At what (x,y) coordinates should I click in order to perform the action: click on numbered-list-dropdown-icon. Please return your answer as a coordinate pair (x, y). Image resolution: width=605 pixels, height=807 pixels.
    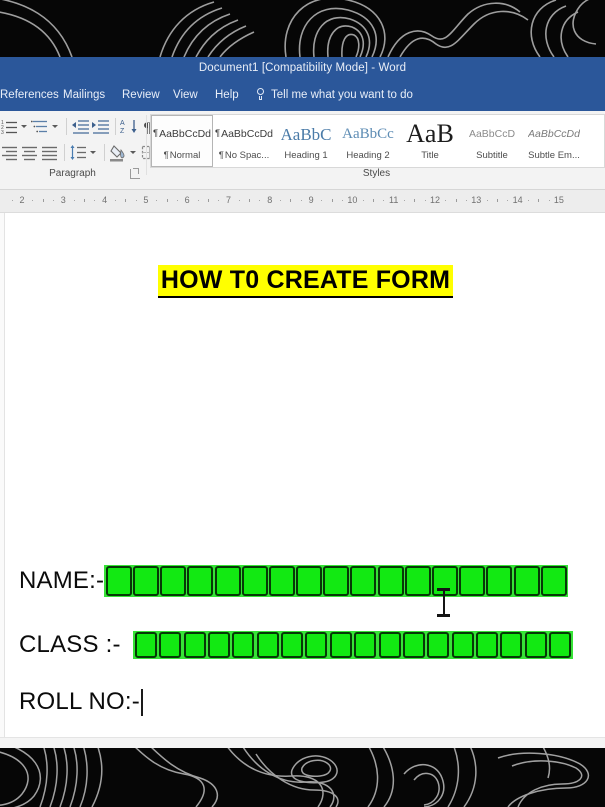
    Looking at the image, I should click on (24, 126).